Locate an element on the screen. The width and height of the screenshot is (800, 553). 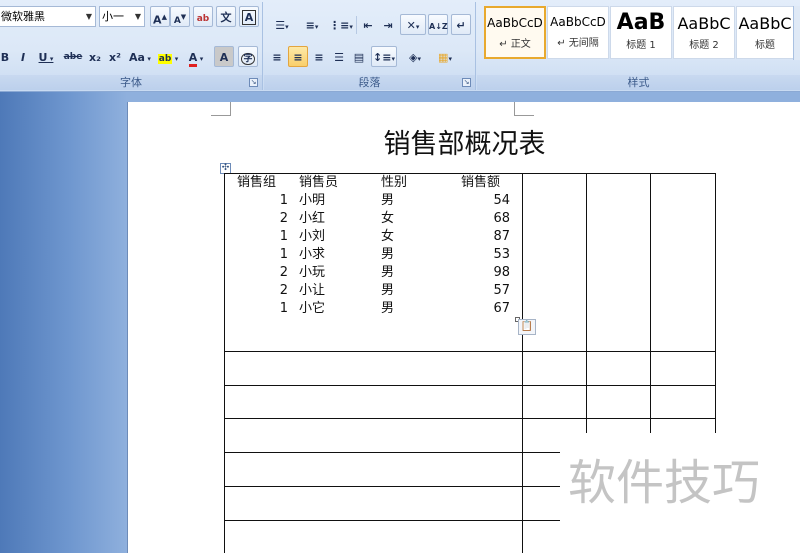
align-right-button: ≡ is located at coordinates (319, 56).